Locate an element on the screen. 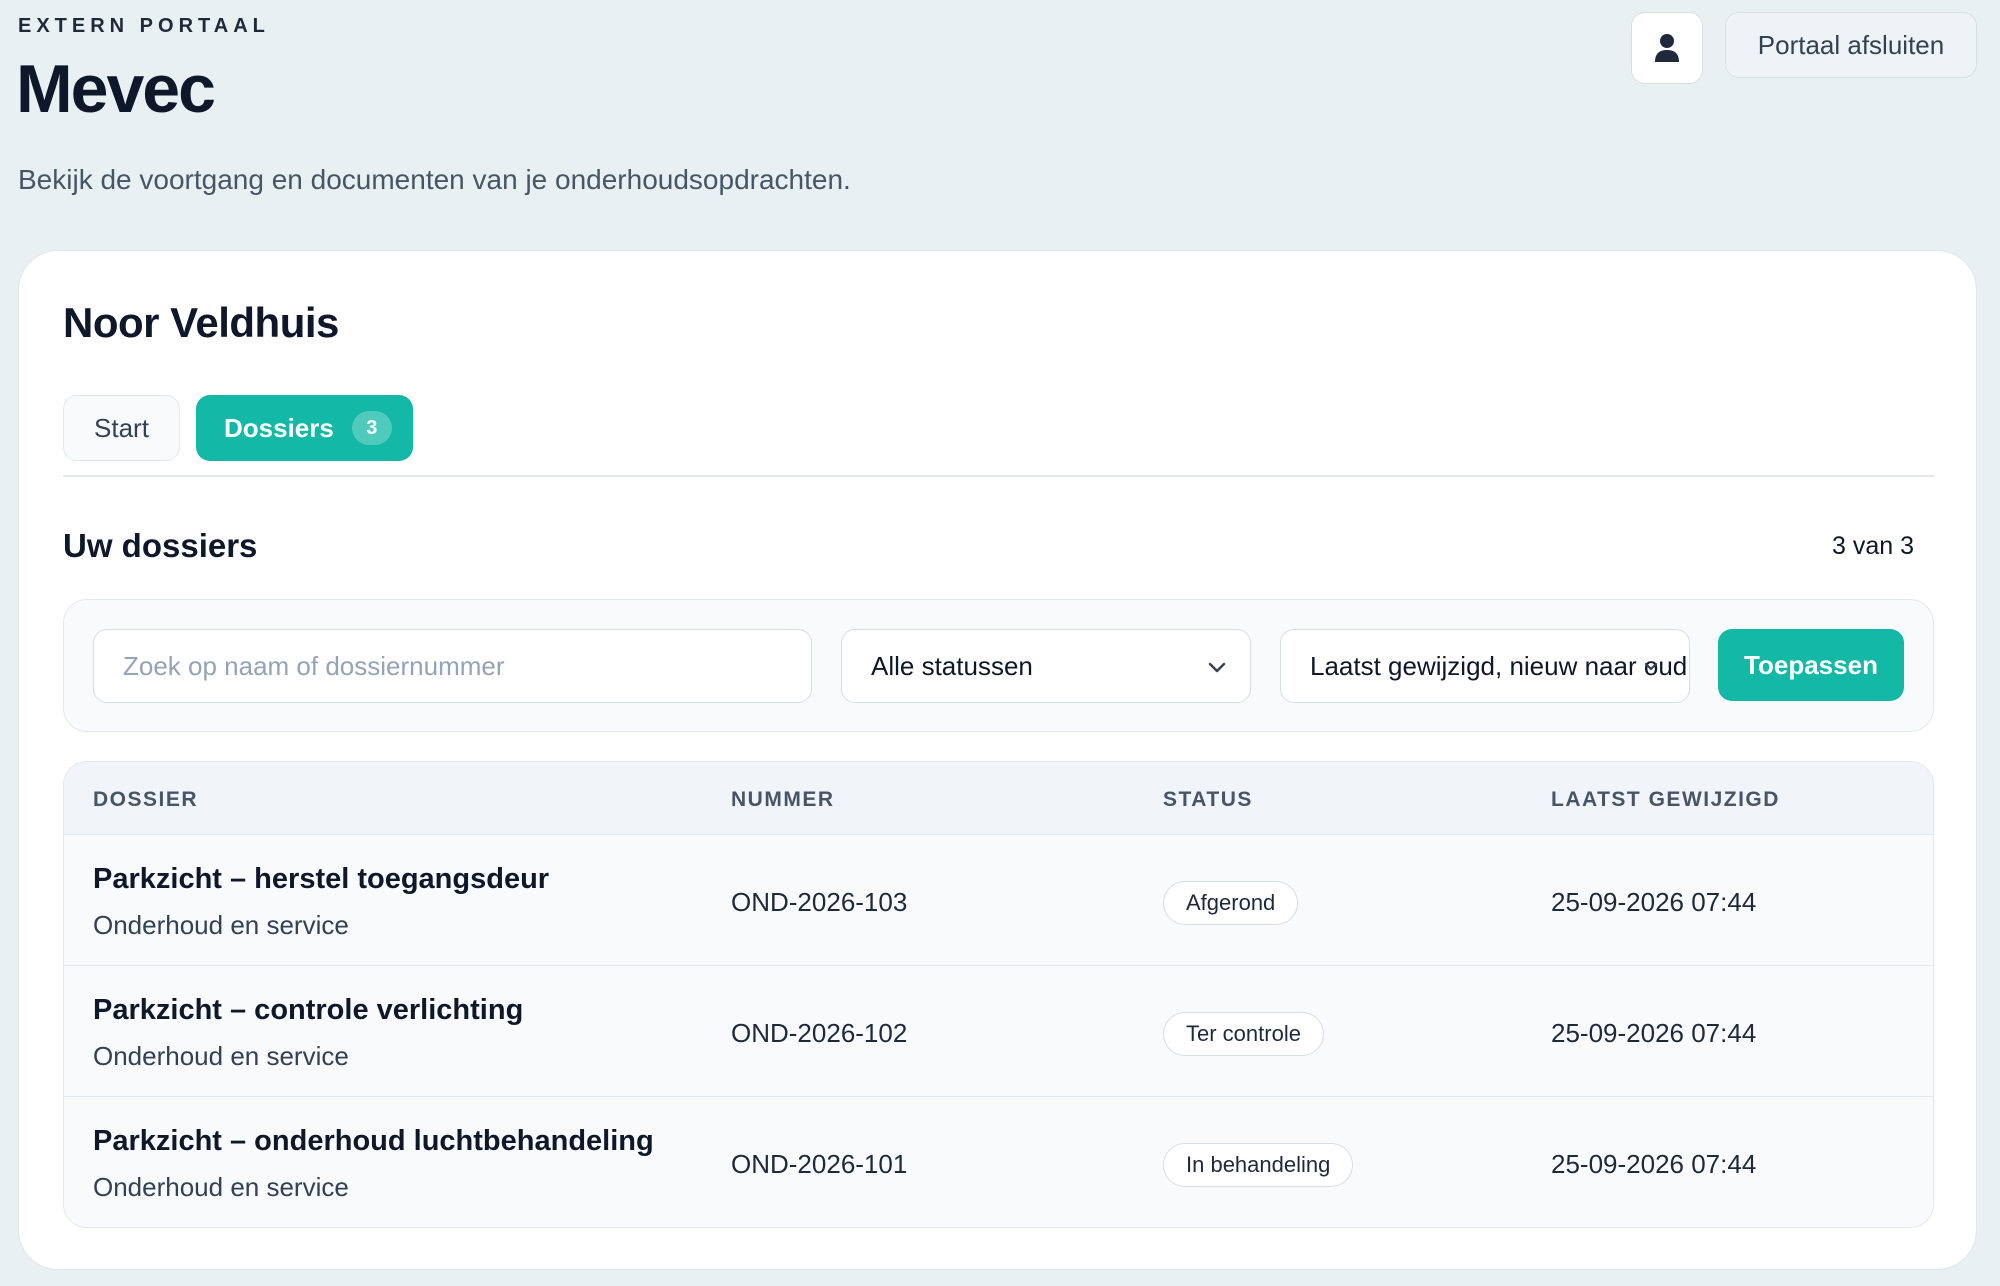 Image resolution: width=2000 pixels, height=1286 pixels. column-header-dossier: DOSSIER is located at coordinates (145, 800).